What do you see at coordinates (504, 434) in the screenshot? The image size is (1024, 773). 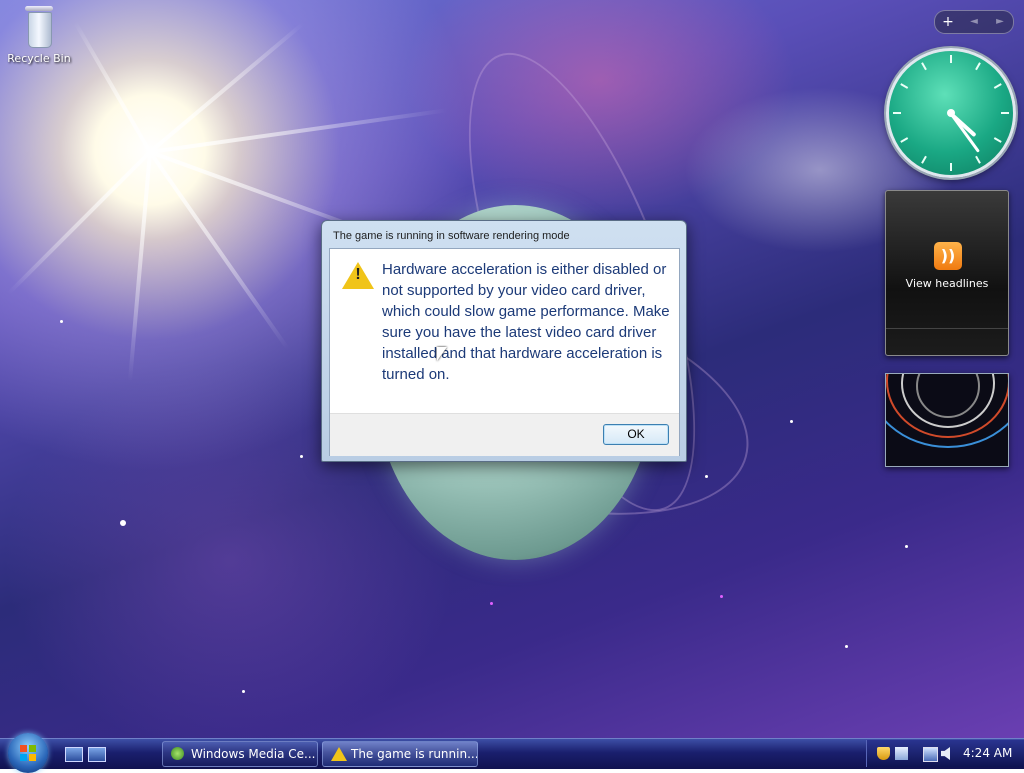 I see `dialog-button-bar: OK` at bounding box center [504, 434].